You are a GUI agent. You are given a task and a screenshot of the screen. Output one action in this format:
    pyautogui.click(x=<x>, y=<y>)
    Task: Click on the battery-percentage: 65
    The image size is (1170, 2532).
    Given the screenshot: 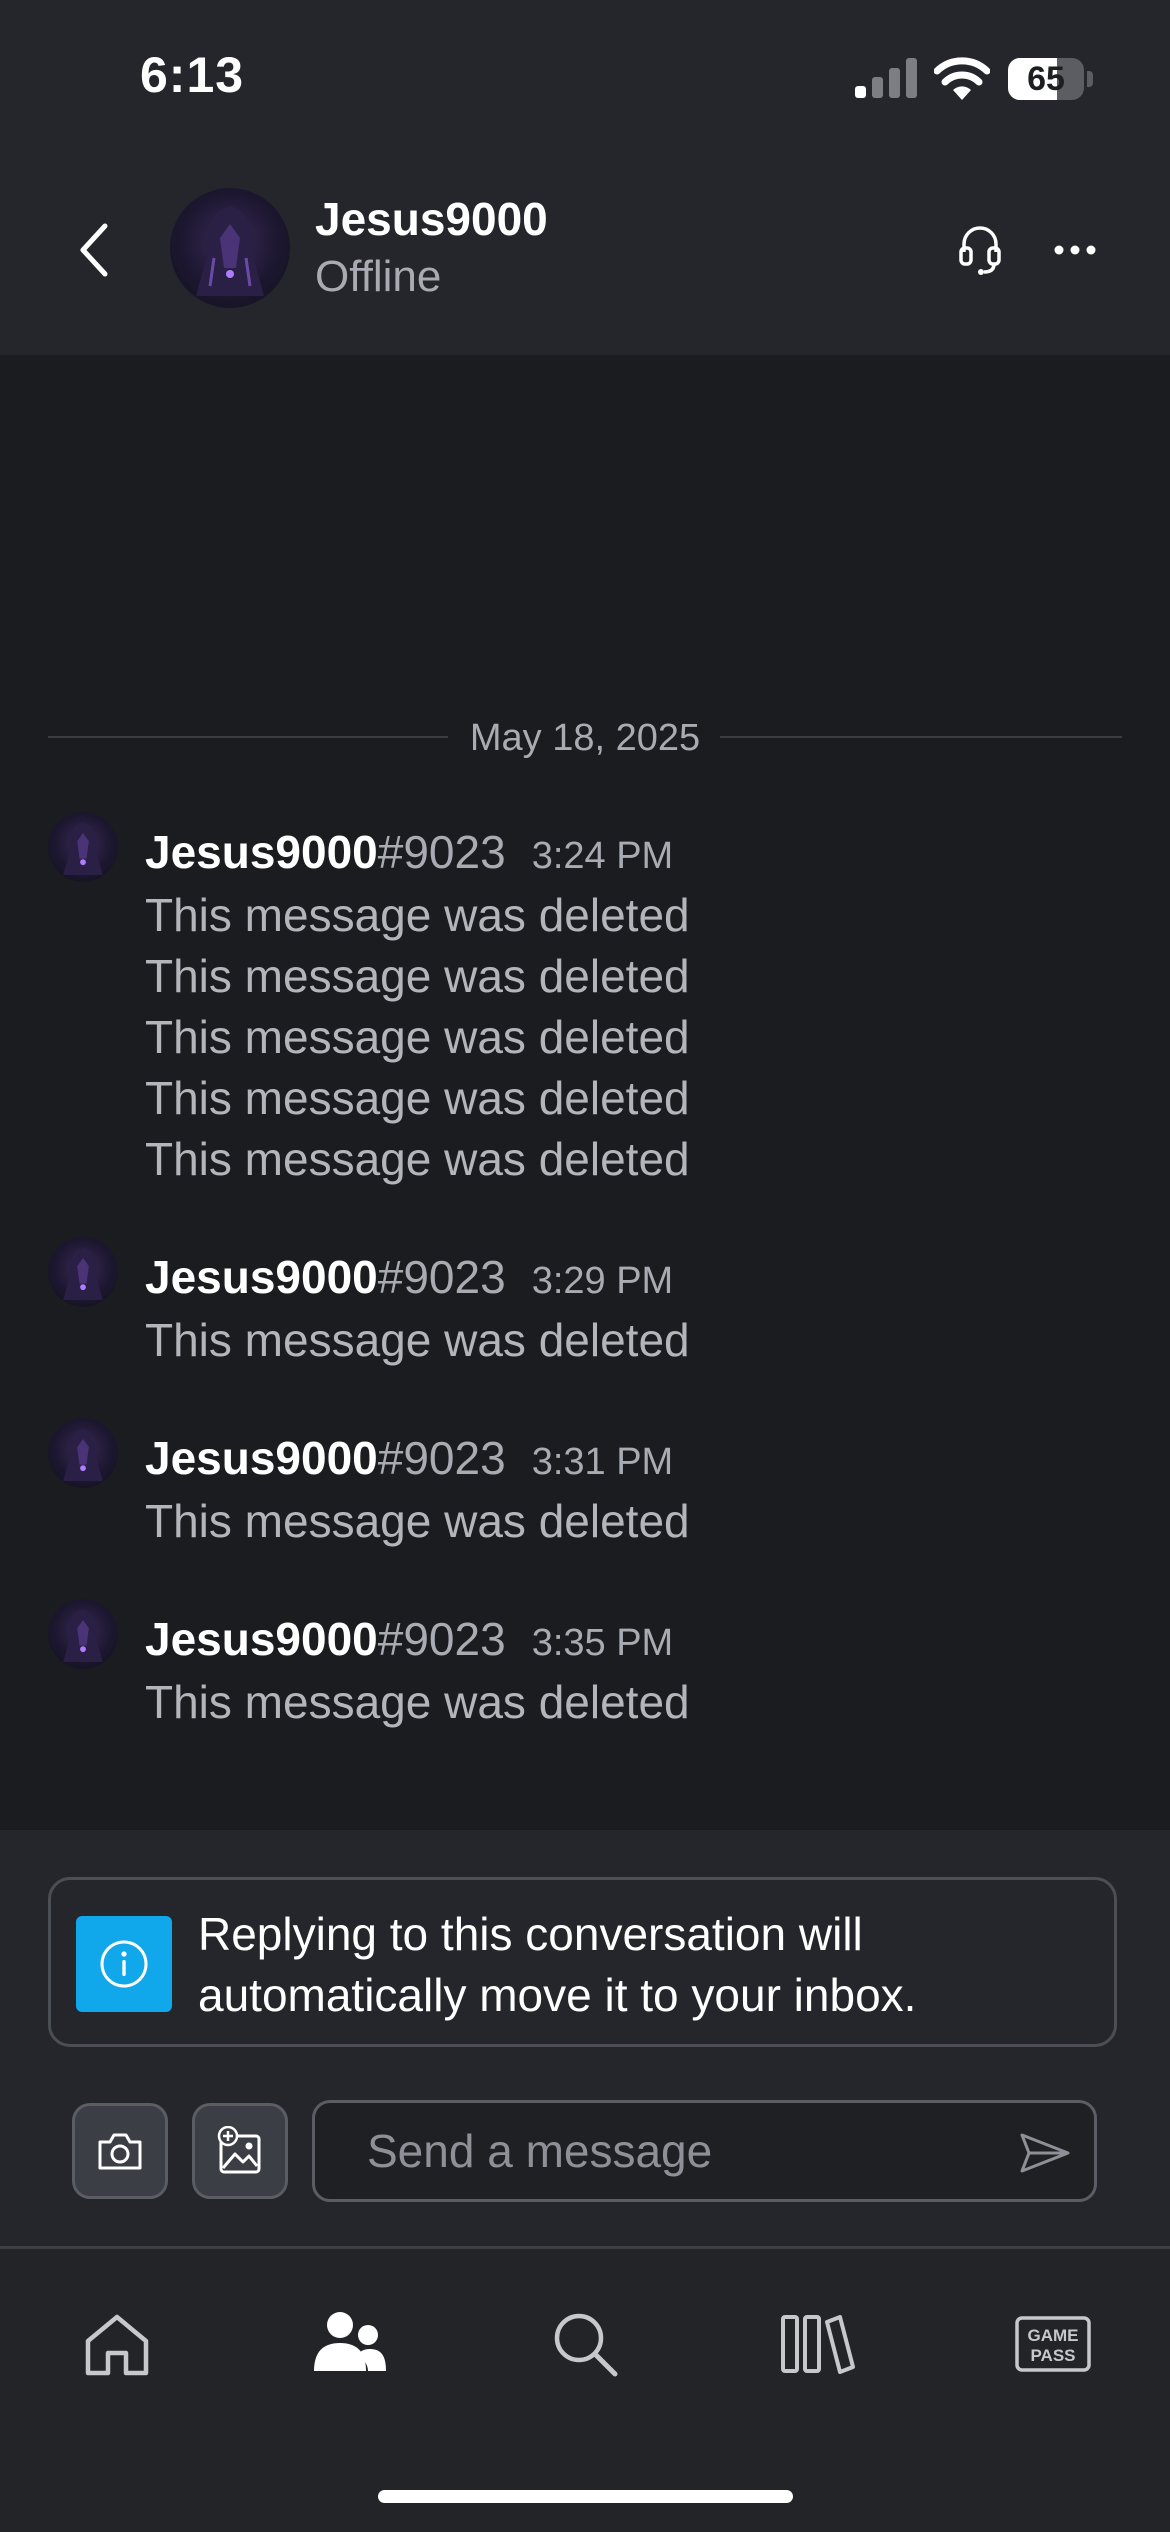 What is the action you would take?
    pyautogui.click(x=1046, y=79)
    